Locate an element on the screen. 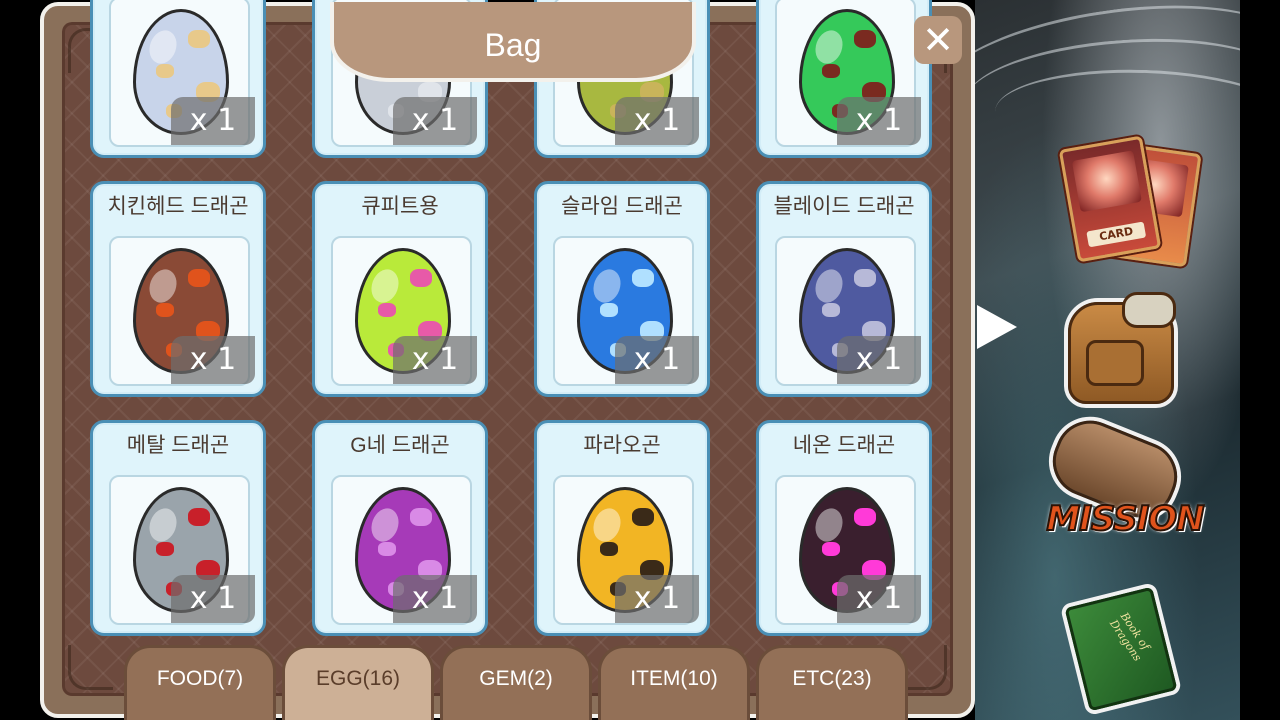  tab-gem: GEM(2) is located at coordinates (516, 682).